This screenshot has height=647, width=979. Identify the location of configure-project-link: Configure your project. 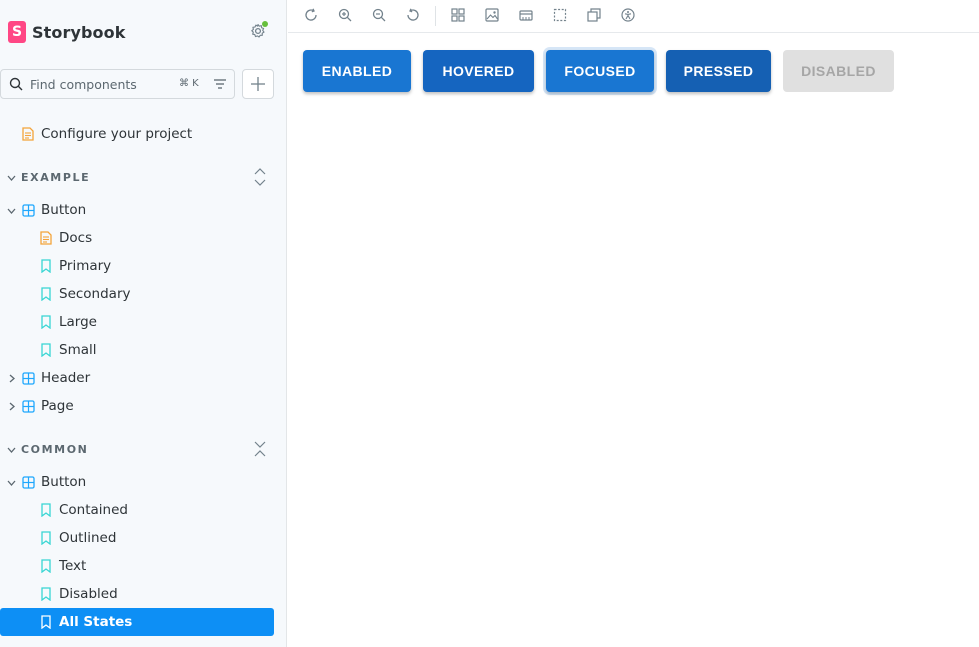
(106, 134).